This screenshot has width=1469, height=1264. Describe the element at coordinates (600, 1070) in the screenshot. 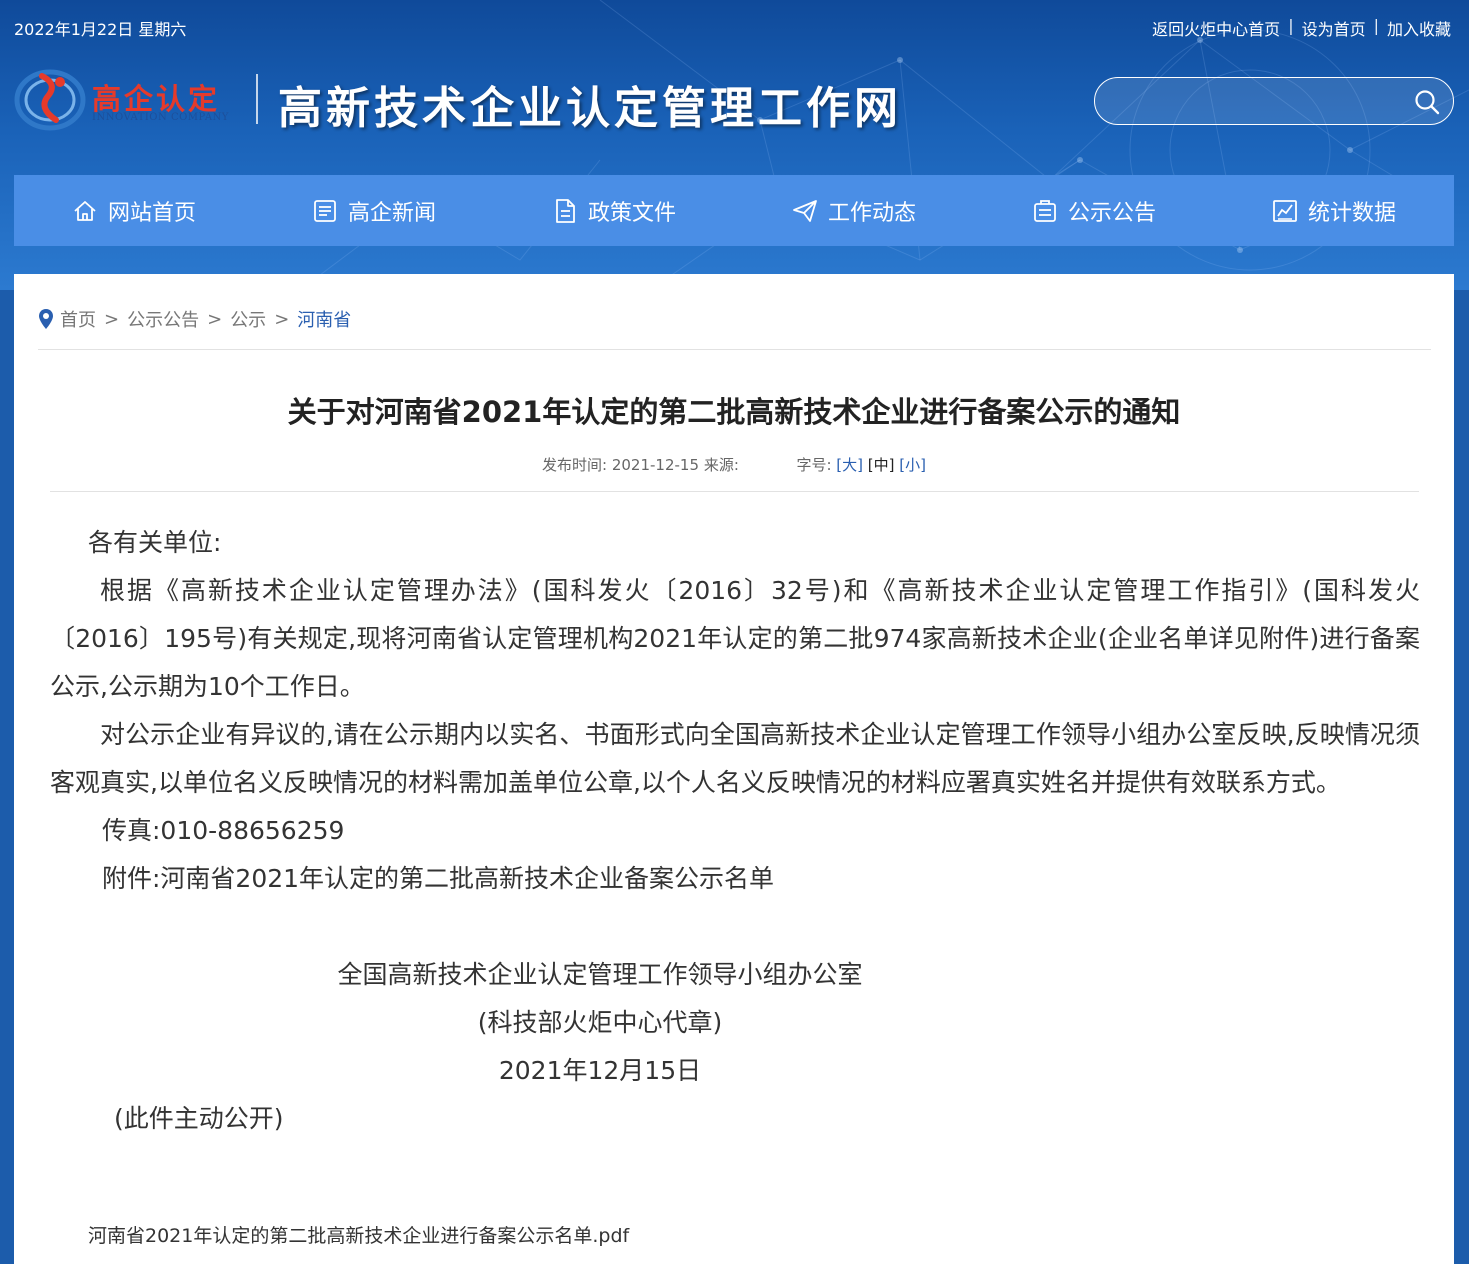

I see `signature-date: 2021年12月15日` at that location.